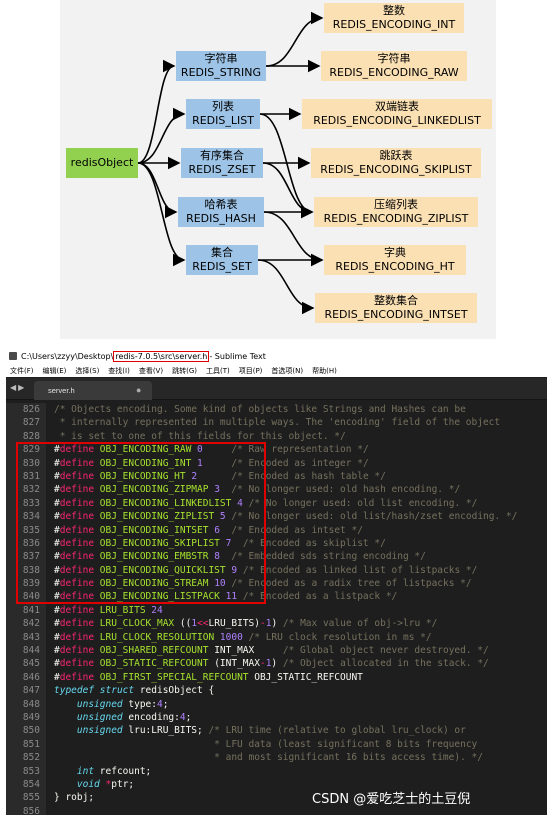 Image resolution: width=553 pixels, height=819 pixels. What do you see at coordinates (119, 371) in the screenshot?
I see `menu-find: 查找(I)` at bounding box center [119, 371].